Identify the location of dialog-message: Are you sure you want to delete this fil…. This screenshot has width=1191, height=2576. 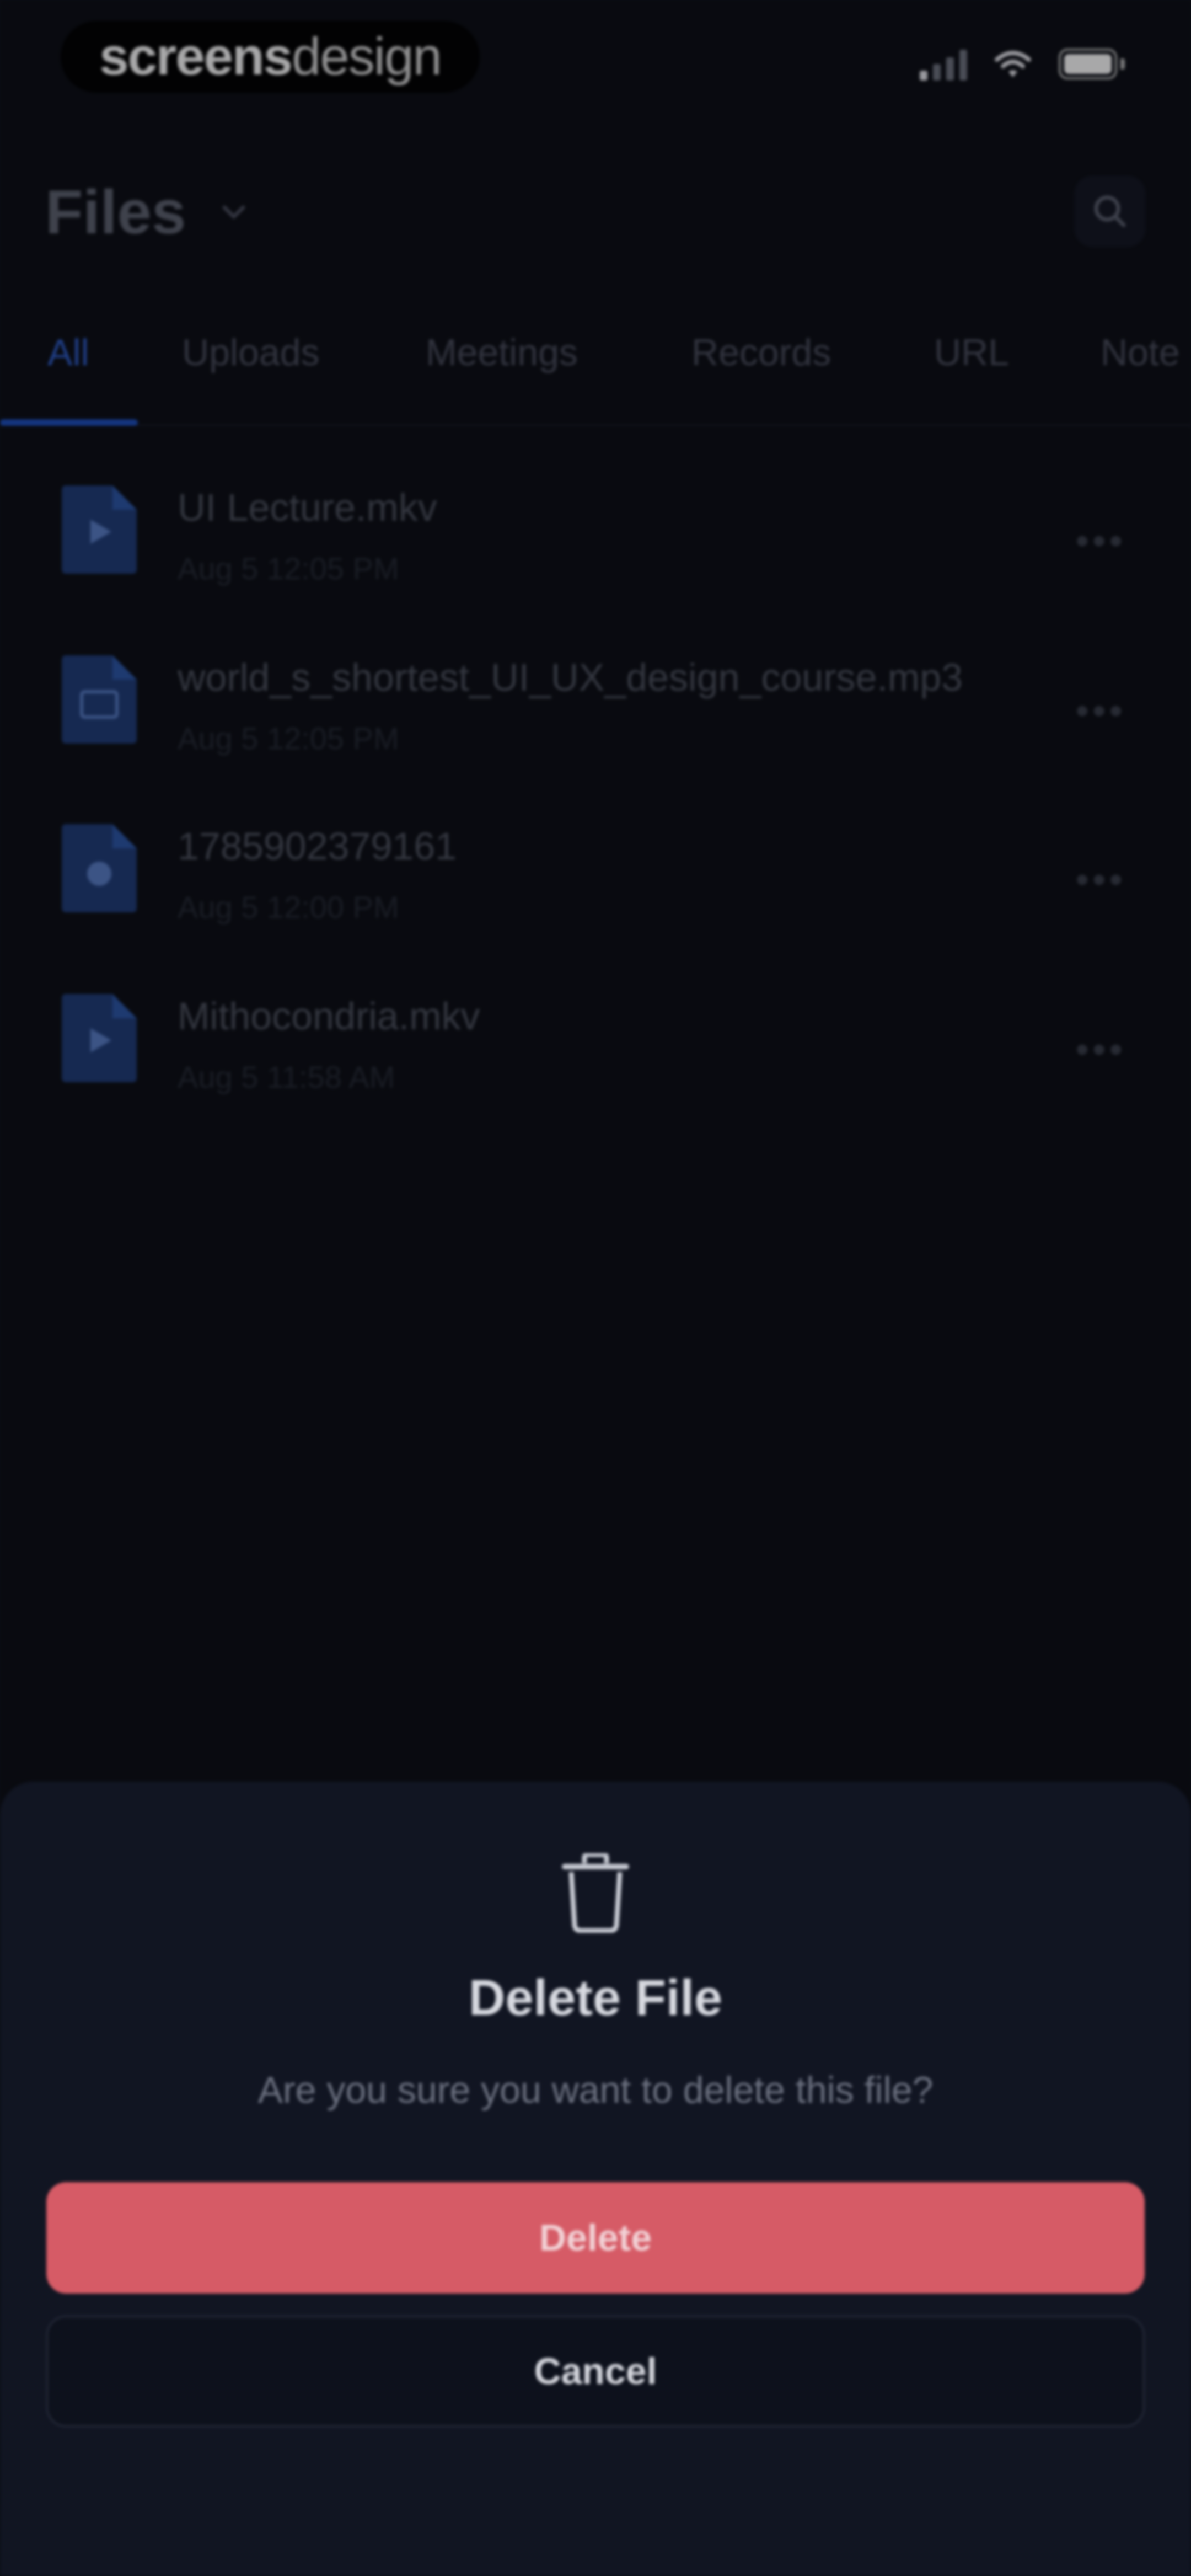
(595, 2090).